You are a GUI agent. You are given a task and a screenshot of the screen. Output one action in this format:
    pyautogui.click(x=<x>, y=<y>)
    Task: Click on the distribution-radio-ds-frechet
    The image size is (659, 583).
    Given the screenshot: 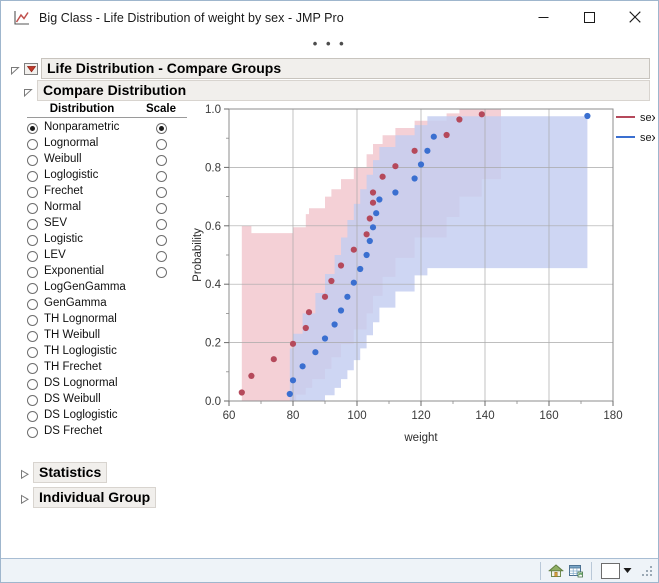 What is the action you would take?
    pyautogui.click(x=32, y=432)
    